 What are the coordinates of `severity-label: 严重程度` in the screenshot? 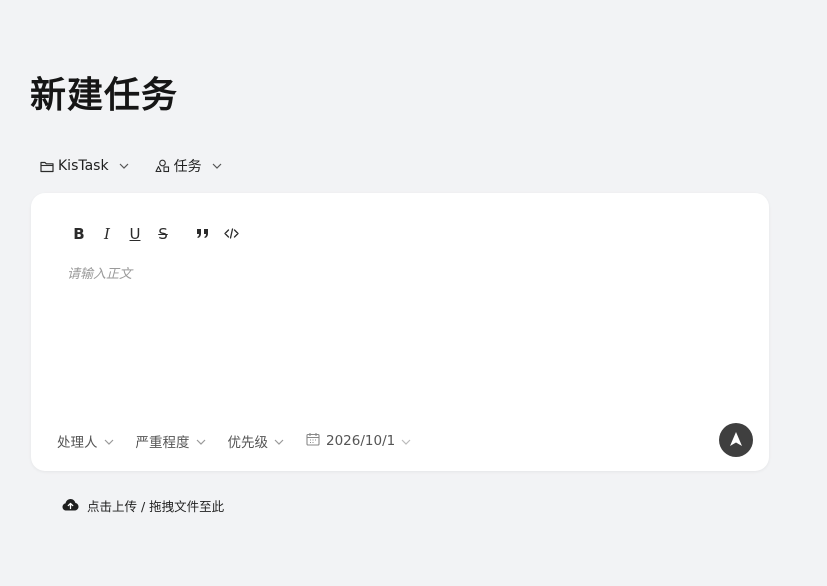 It's located at (162, 443).